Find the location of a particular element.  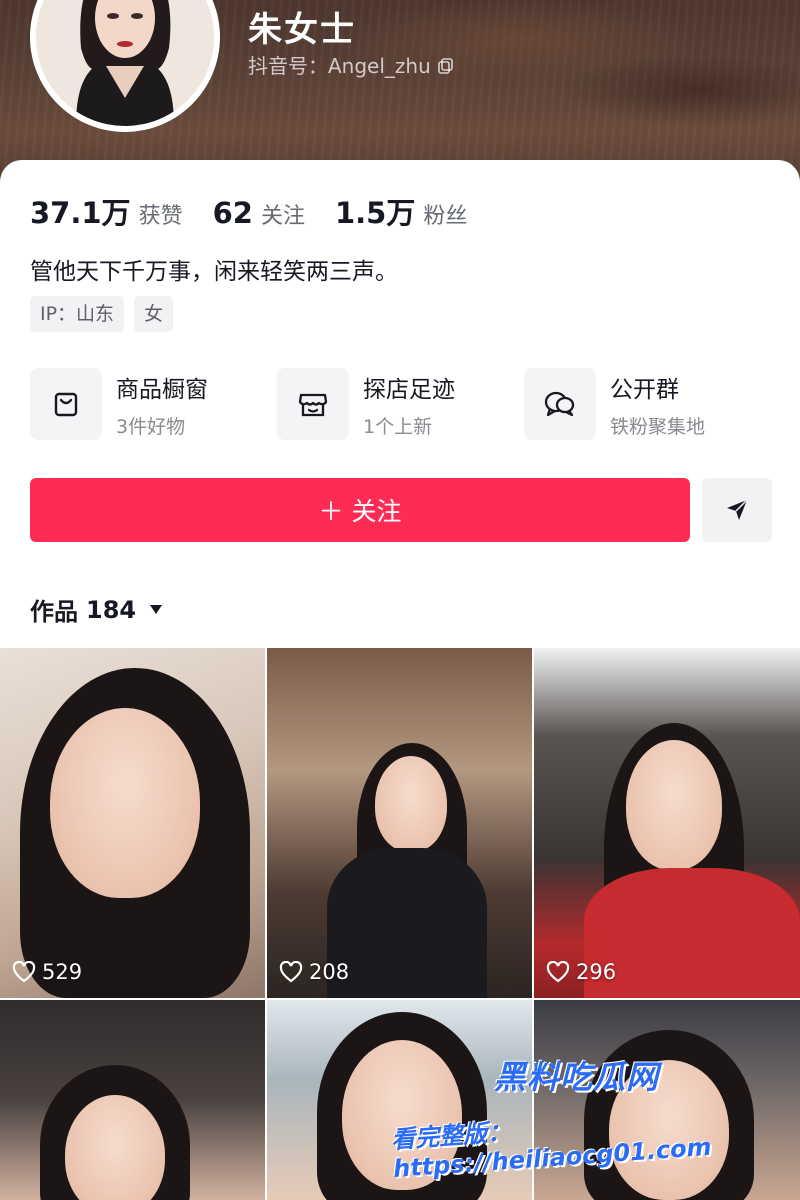

stat-likes: 37.1万 获赞 is located at coordinates (106, 211).